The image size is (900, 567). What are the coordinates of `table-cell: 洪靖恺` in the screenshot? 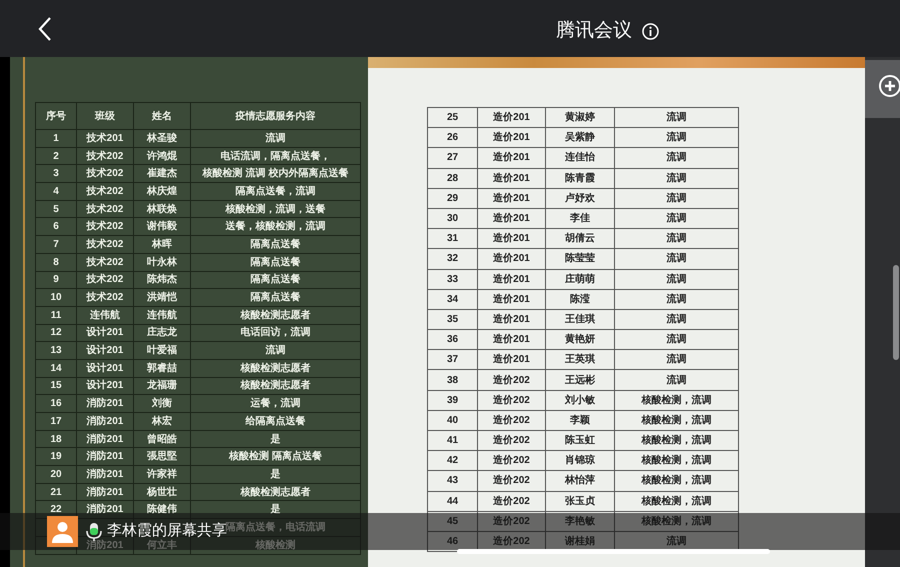 It's located at (162, 297).